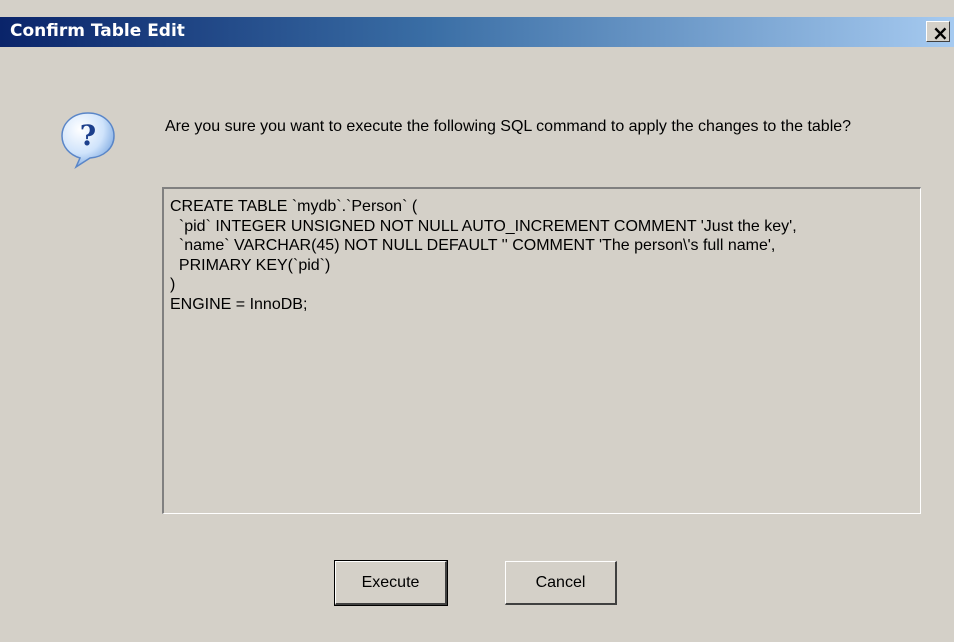 The height and width of the screenshot is (642, 954). I want to click on question-icon: ?, so click(88, 140).